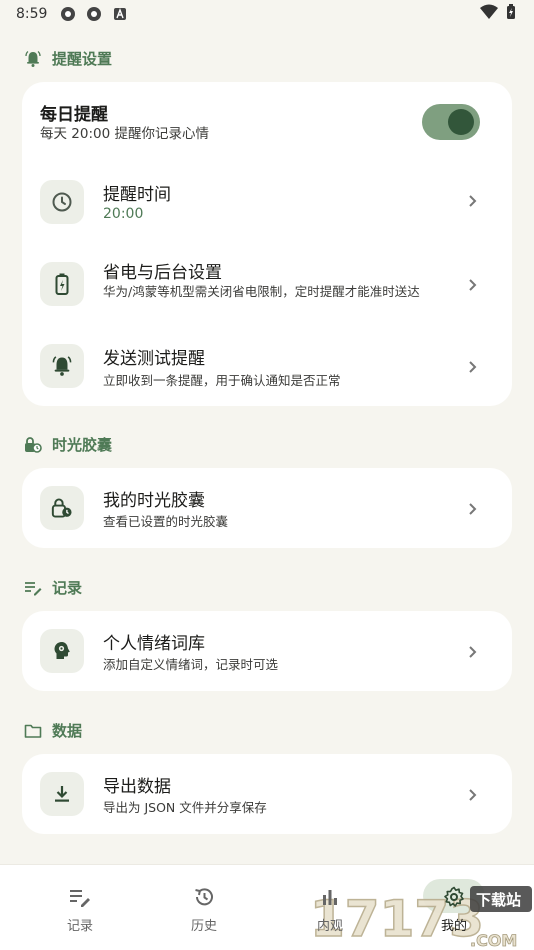 The width and height of the screenshot is (534, 950). I want to click on daily-reminder-toggle, so click(451, 122).